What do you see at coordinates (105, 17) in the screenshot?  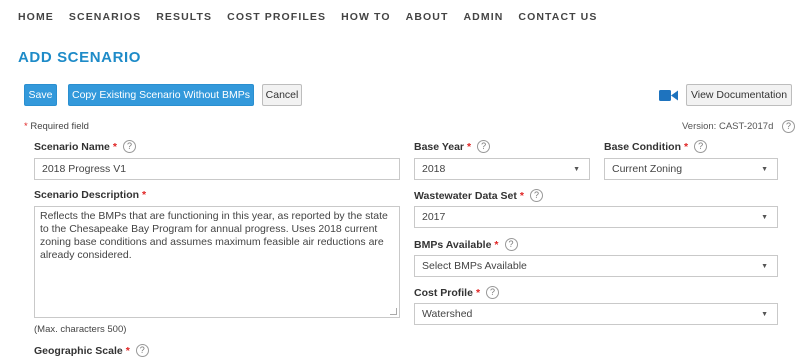 I see `nav-scenarios: SCENARIOS` at bounding box center [105, 17].